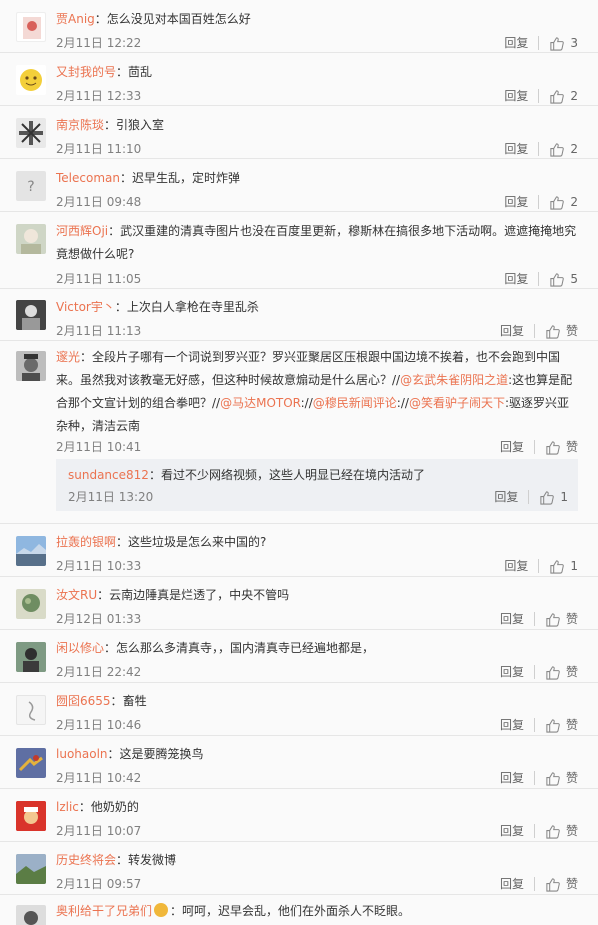  I want to click on comment-item: 奥利给干了兄弟们 ：呵呵，迟早会乱，他们在外面杀人不眨眼。, so click(299, 910).